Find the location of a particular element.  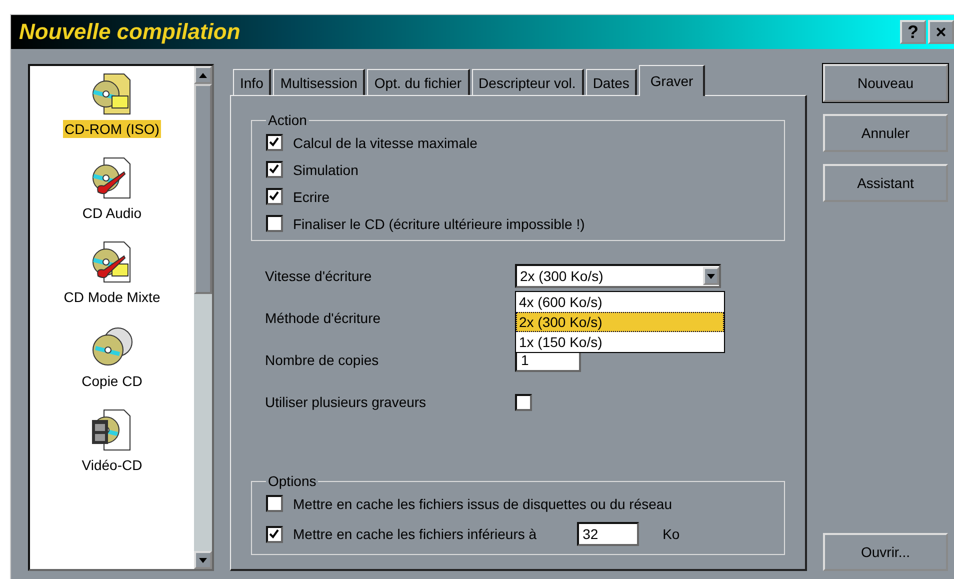

checkbox-label: Utiliser plusieurs graveurs is located at coordinates (346, 402).